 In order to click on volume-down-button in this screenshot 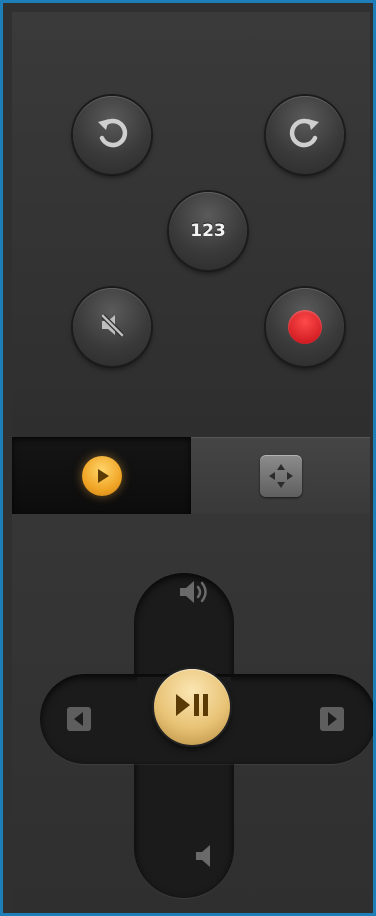, I will do `click(204, 858)`.